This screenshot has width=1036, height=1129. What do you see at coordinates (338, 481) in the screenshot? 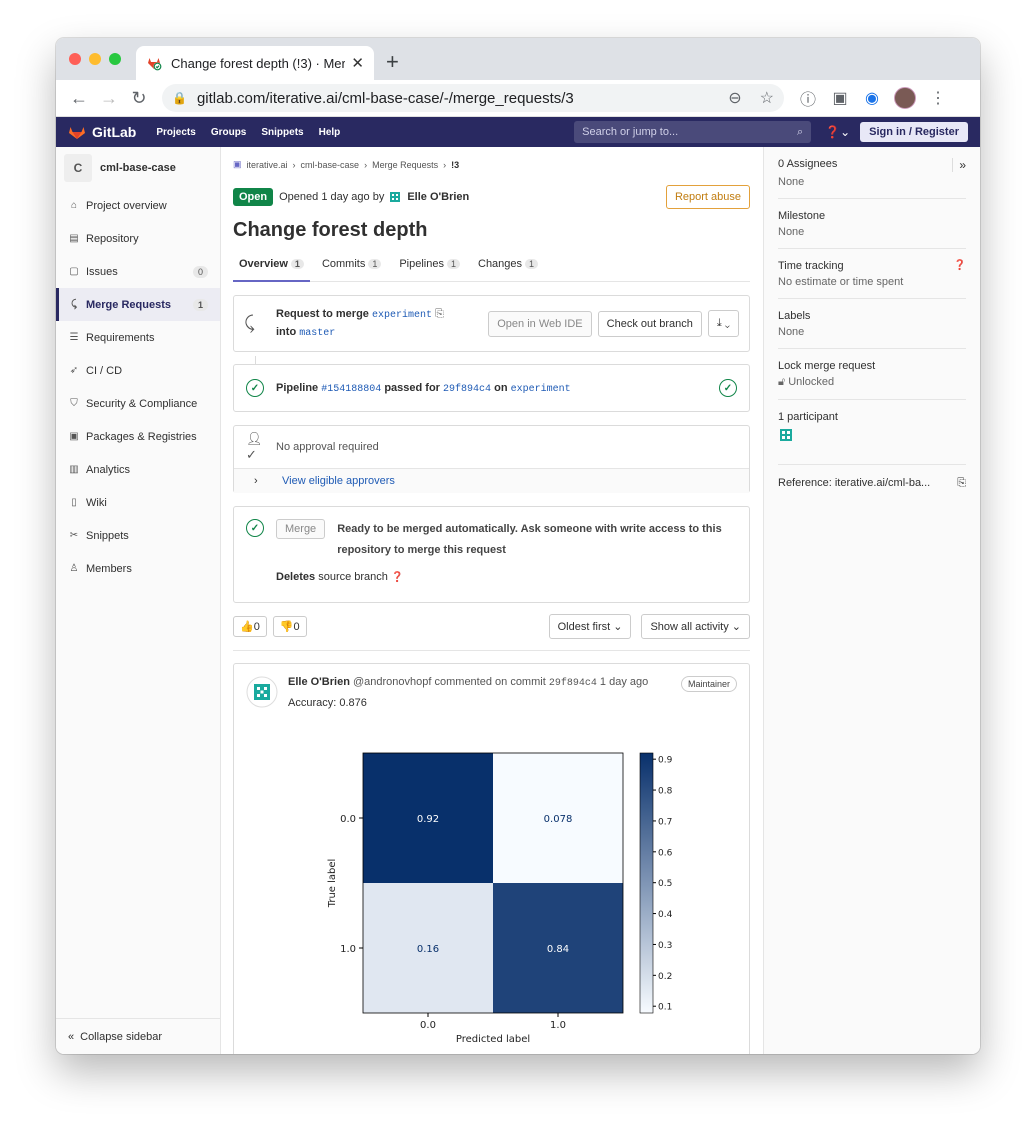
I see `view-approvers-link: View eligible approvers` at bounding box center [338, 481].